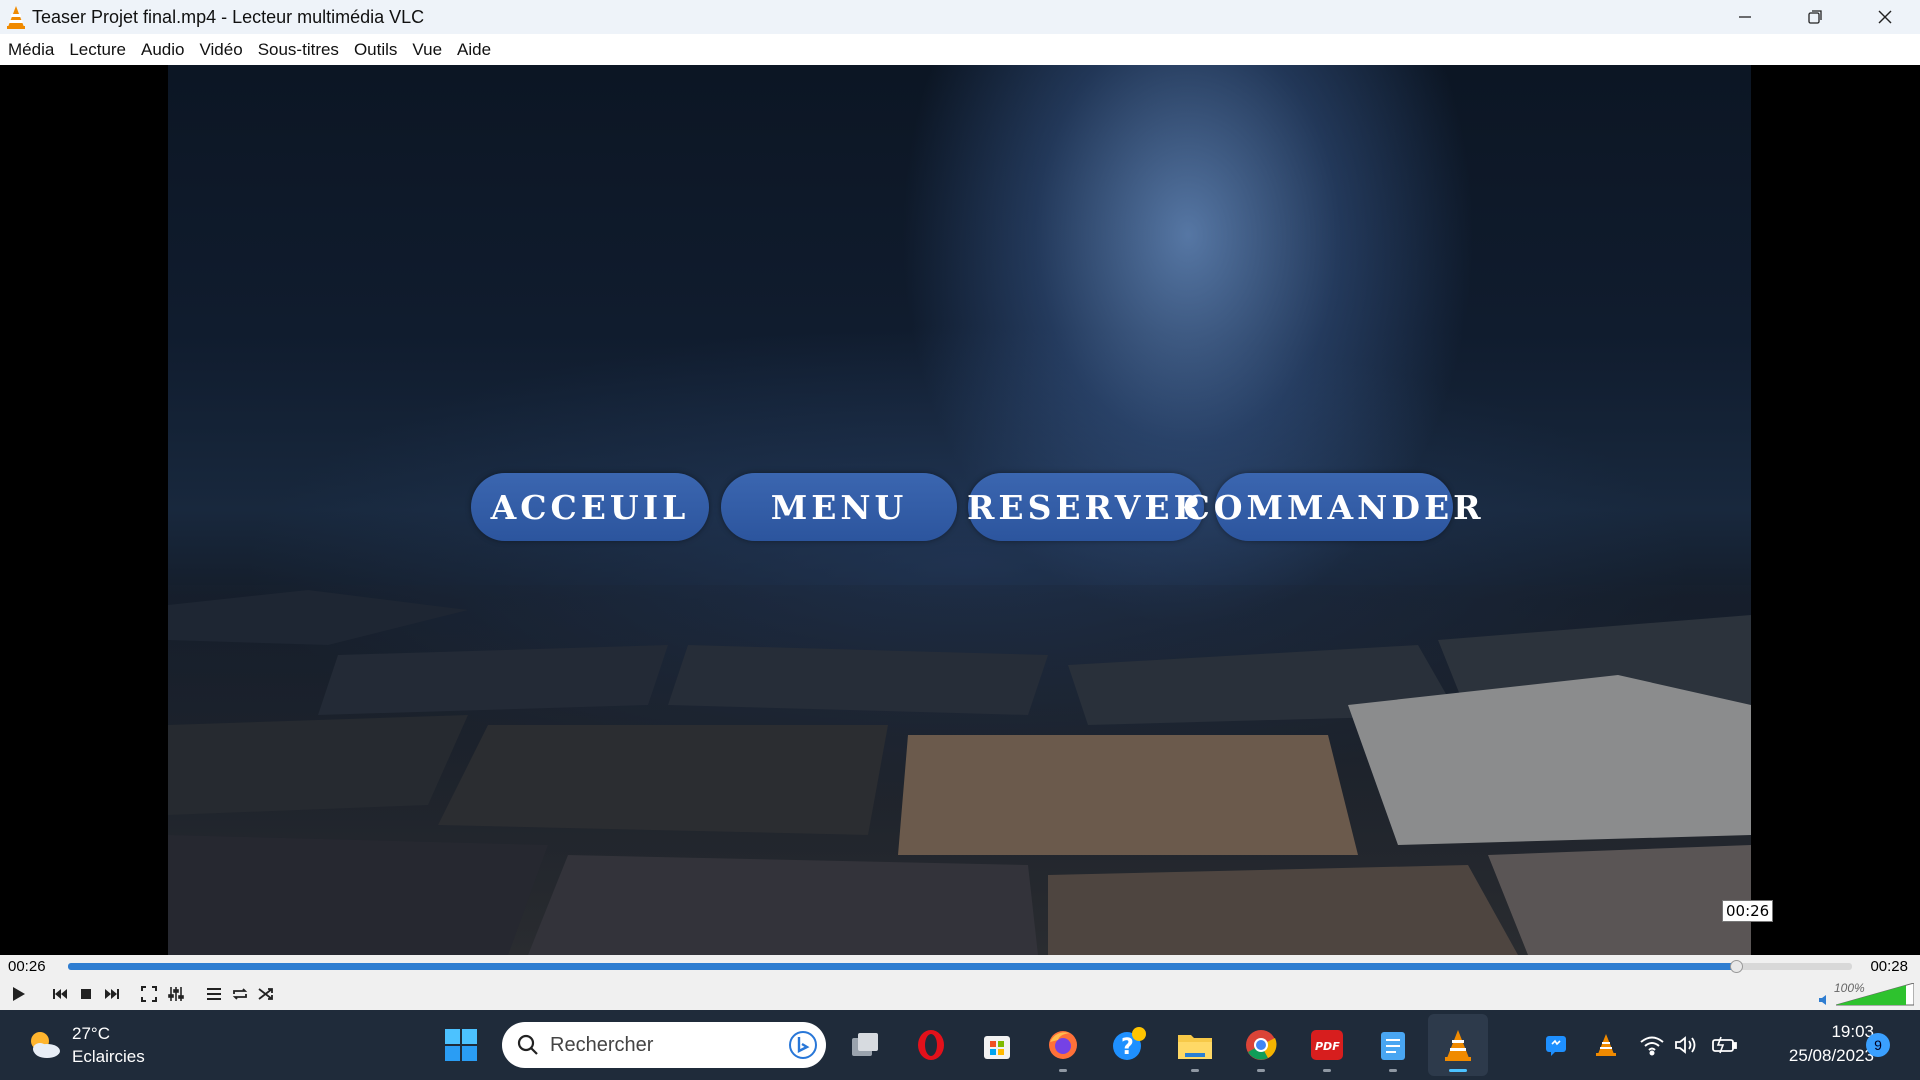 Image resolution: width=1920 pixels, height=1080 pixels. I want to click on svg-text: PDF, so click(1327, 1046).